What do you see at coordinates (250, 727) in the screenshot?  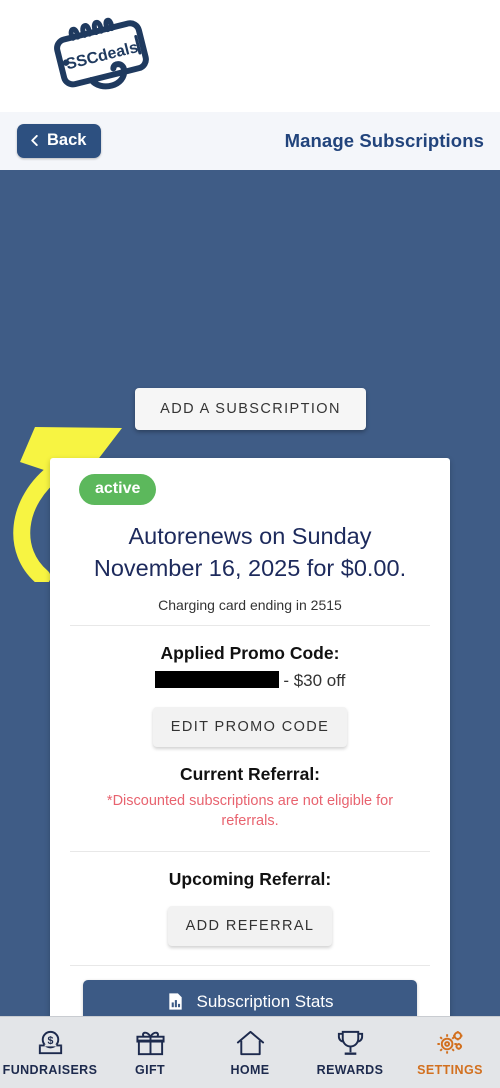 I see `edit-promo-code-button: EDIT PROMO CODE` at bounding box center [250, 727].